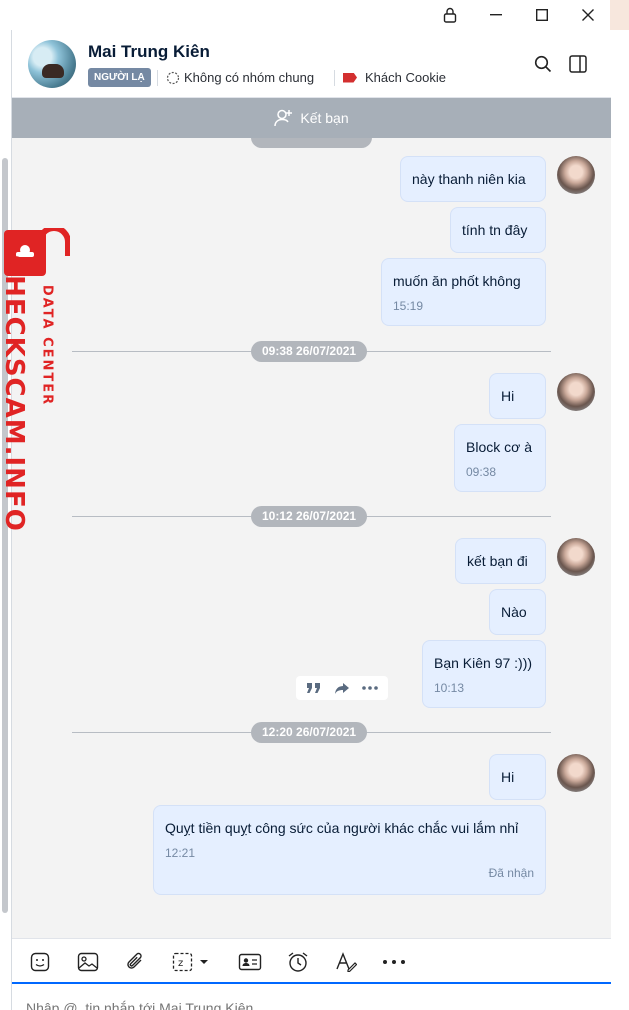 This screenshot has width=629, height=1010. What do you see at coordinates (542, 15) in the screenshot?
I see `maximize-icon` at bounding box center [542, 15].